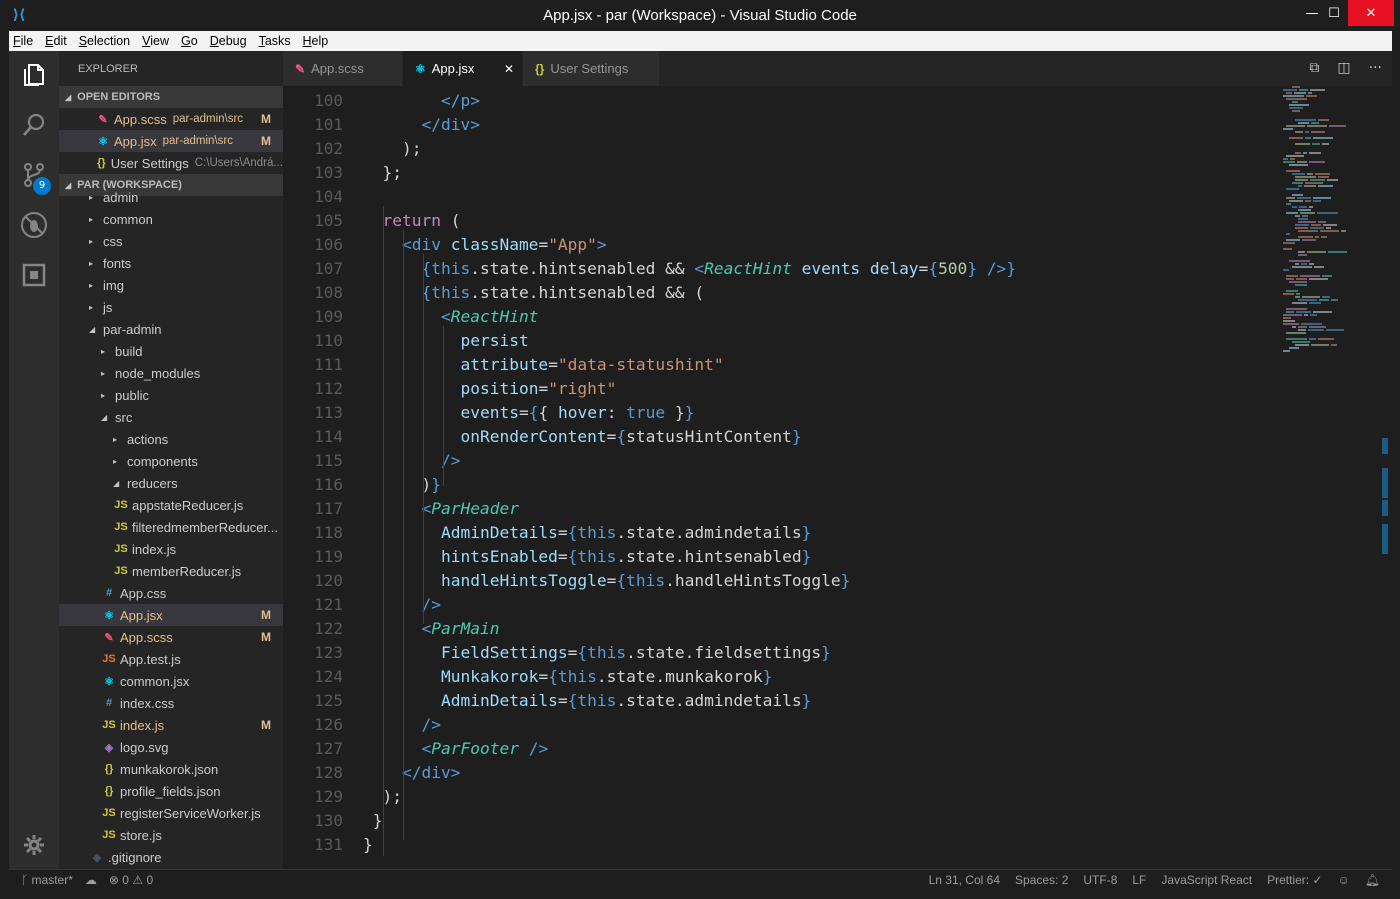 This screenshot has height=899, width=1400. What do you see at coordinates (171, 505) in the screenshot?
I see `tree-item: JS appstateReducer.js` at bounding box center [171, 505].